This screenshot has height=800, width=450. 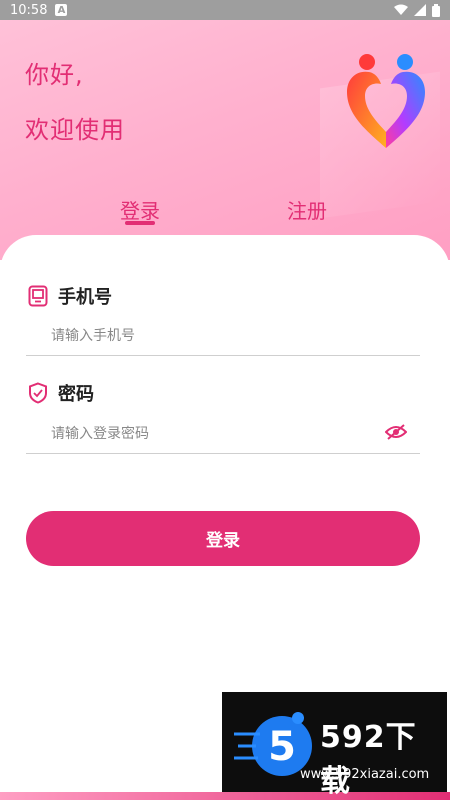 I want to click on watermark-logo-digit: 5, so click(x=282, y=747).